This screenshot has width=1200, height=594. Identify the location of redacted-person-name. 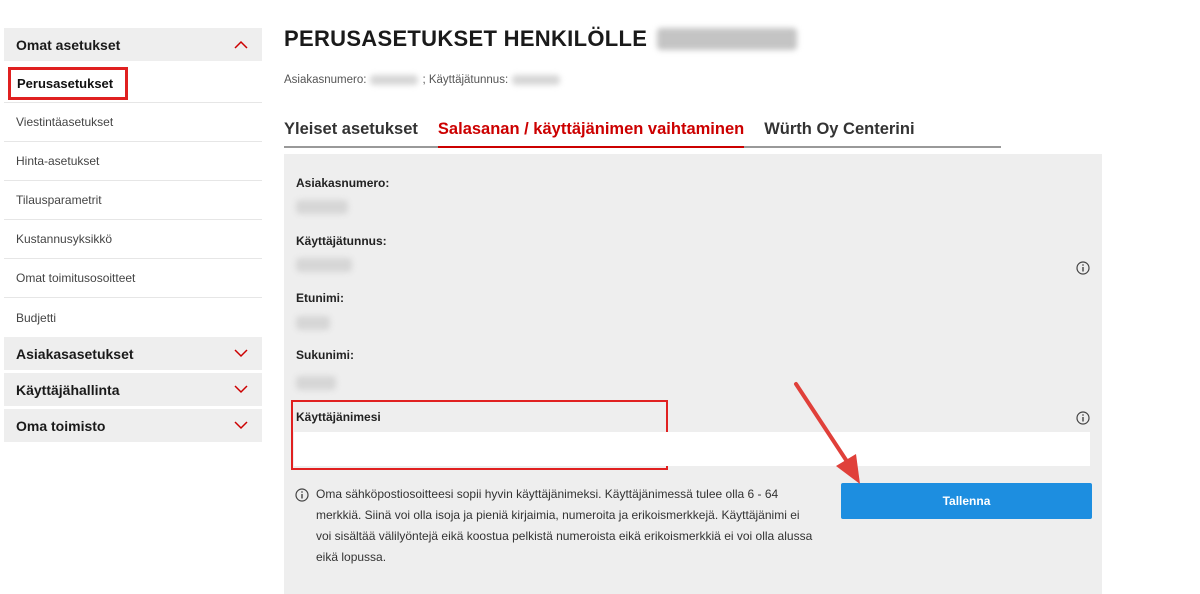
(727, 39).